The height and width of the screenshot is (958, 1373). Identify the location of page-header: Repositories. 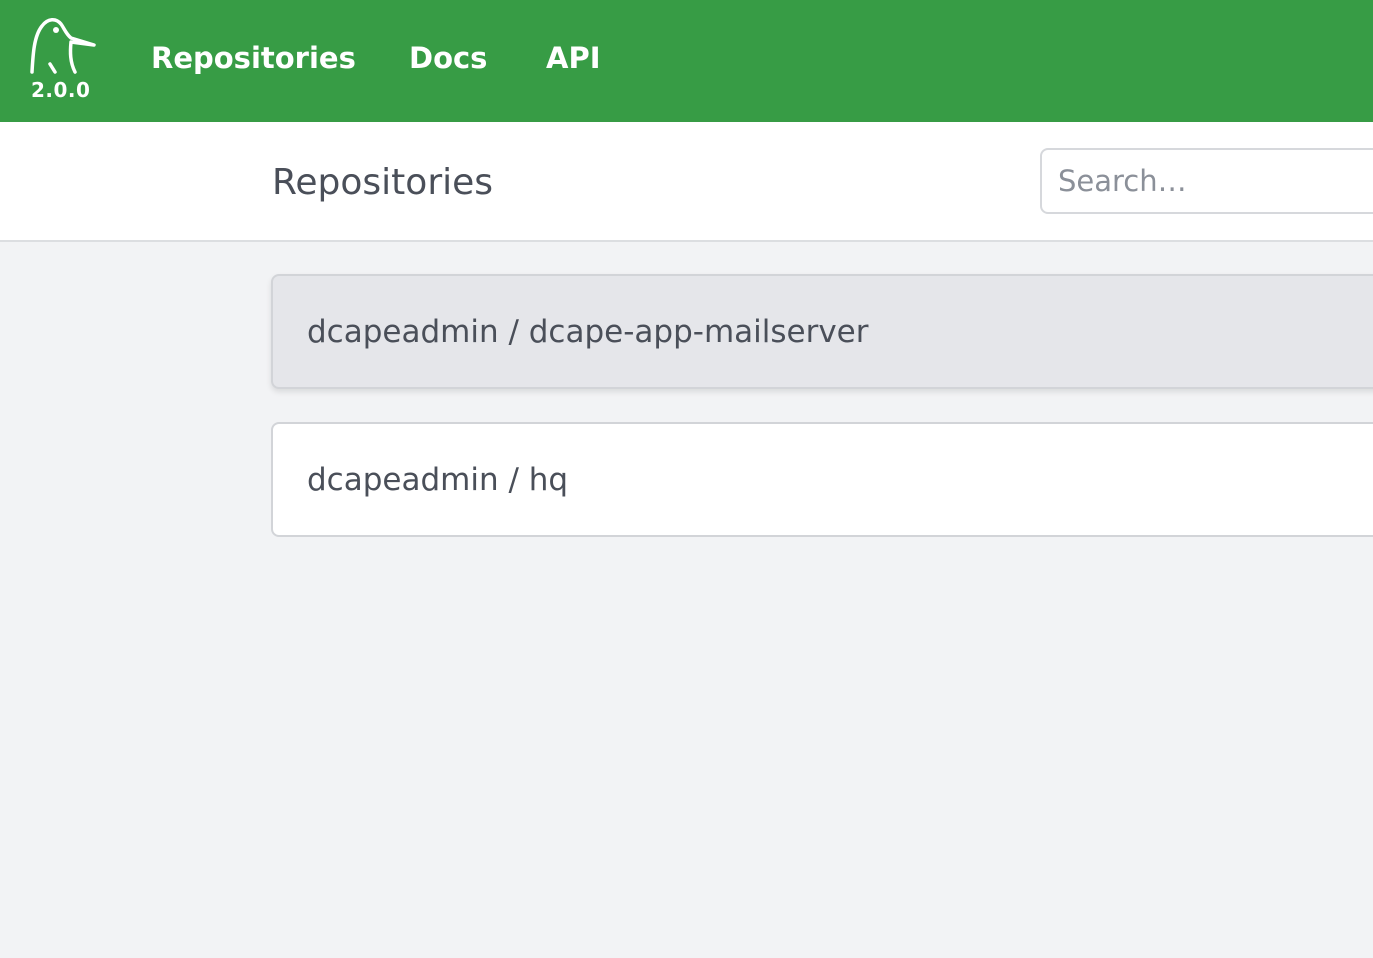
(686, 182).